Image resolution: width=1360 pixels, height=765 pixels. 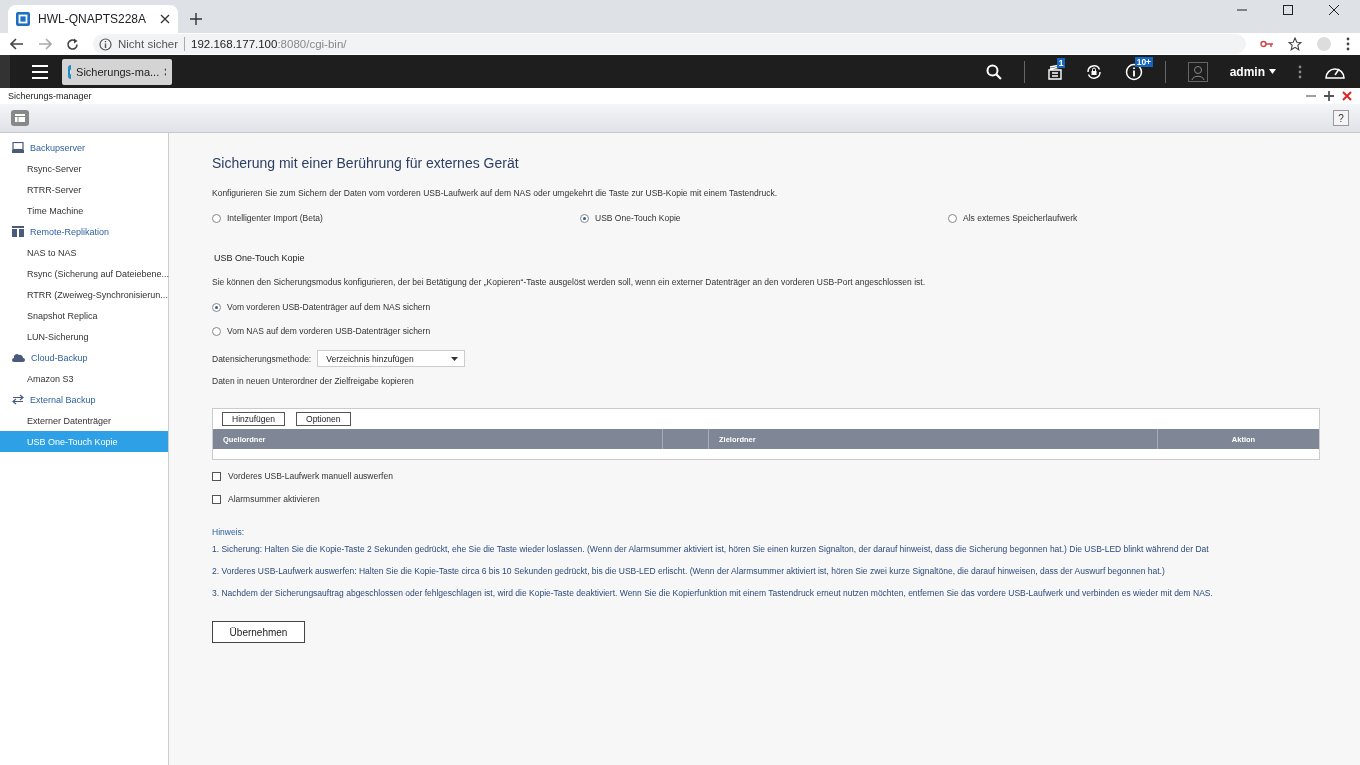 What do you see at coordinates (84, 378) in the screenshot?
I see `sidebar-item: Amazon S3` at bounding box center [84, 378].